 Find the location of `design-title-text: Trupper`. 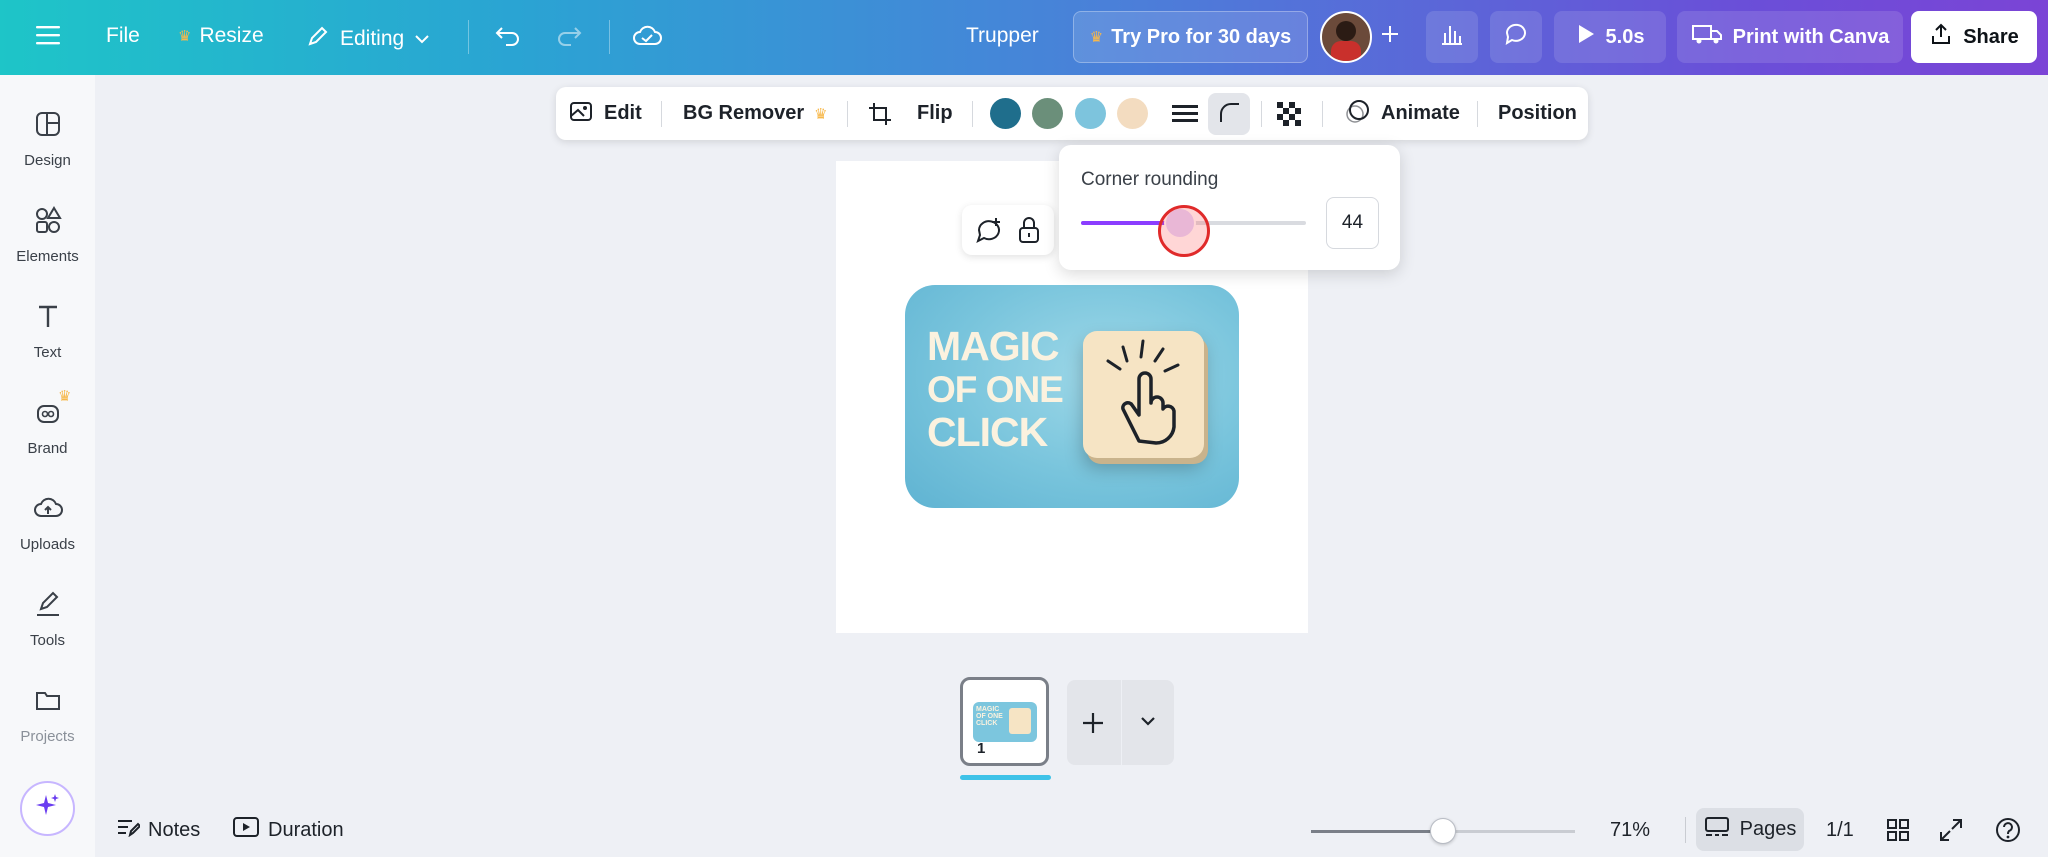

design-title-text: Trupper is located at coordinates (1002, 35).